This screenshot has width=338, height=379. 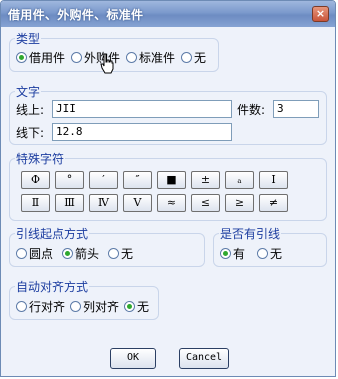 What do you see at coordinates (239, 180) in the screenshot?
I see `symbol-subscript-a-button: ₐ` at bounding box center [239, 180].